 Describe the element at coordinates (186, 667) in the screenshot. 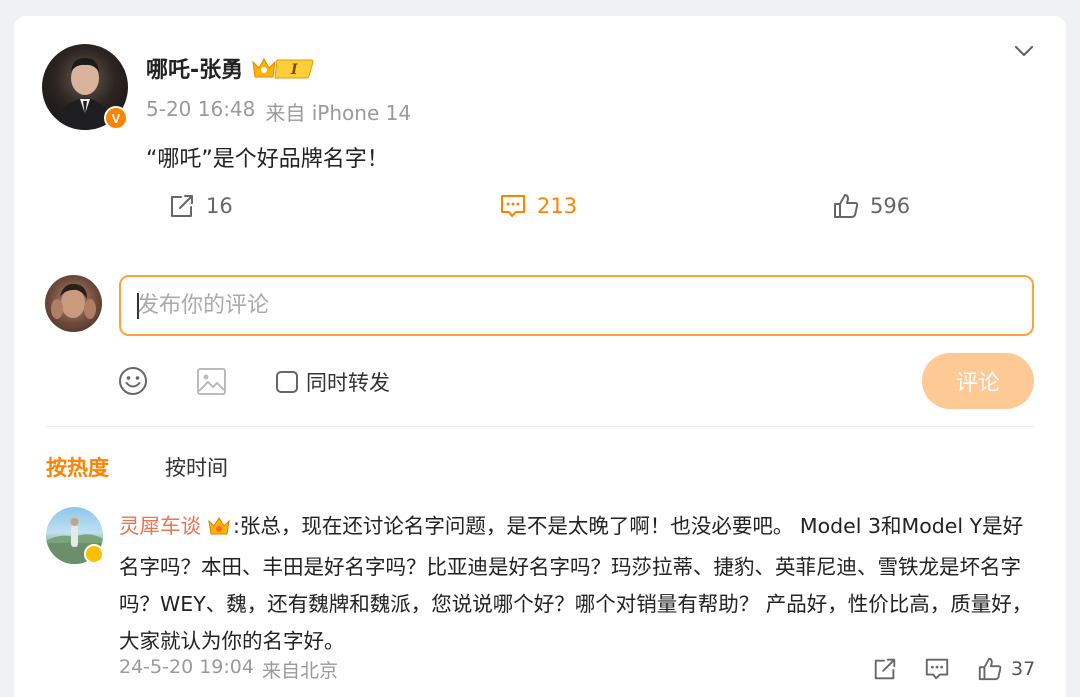

I see `comment-time: 24-5-20 19:04` at that location.